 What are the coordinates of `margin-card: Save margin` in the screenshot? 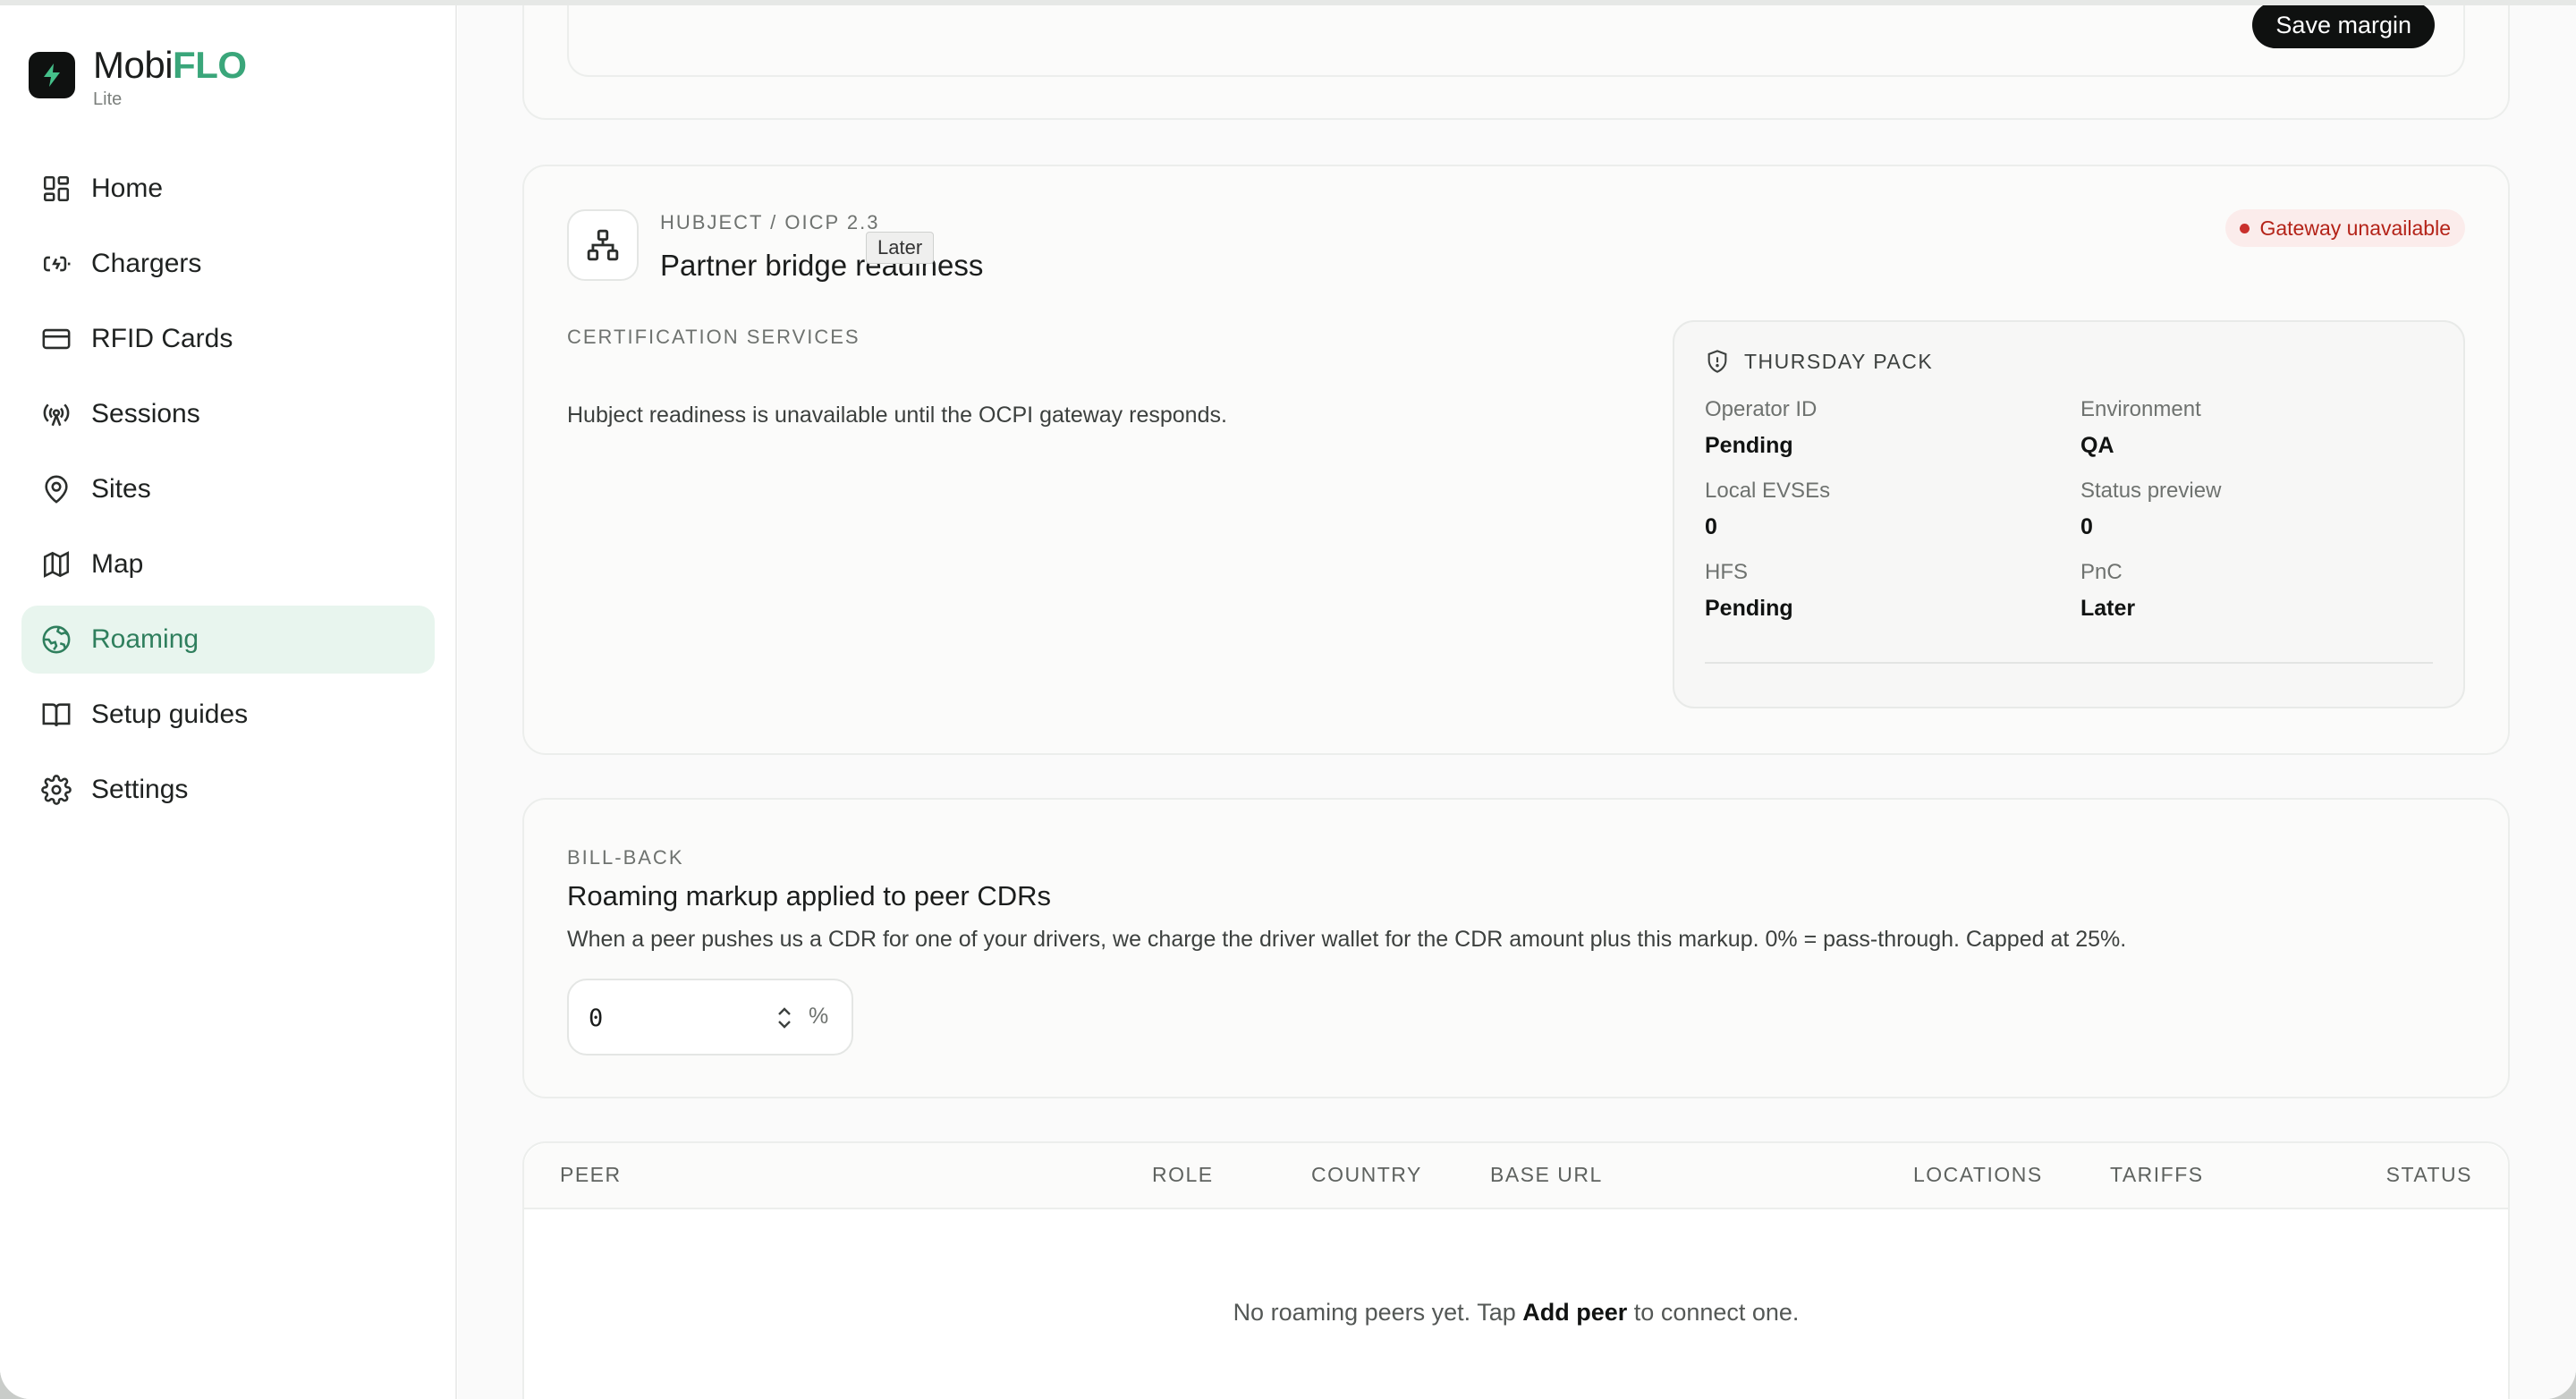 It's located at (1516, 63).